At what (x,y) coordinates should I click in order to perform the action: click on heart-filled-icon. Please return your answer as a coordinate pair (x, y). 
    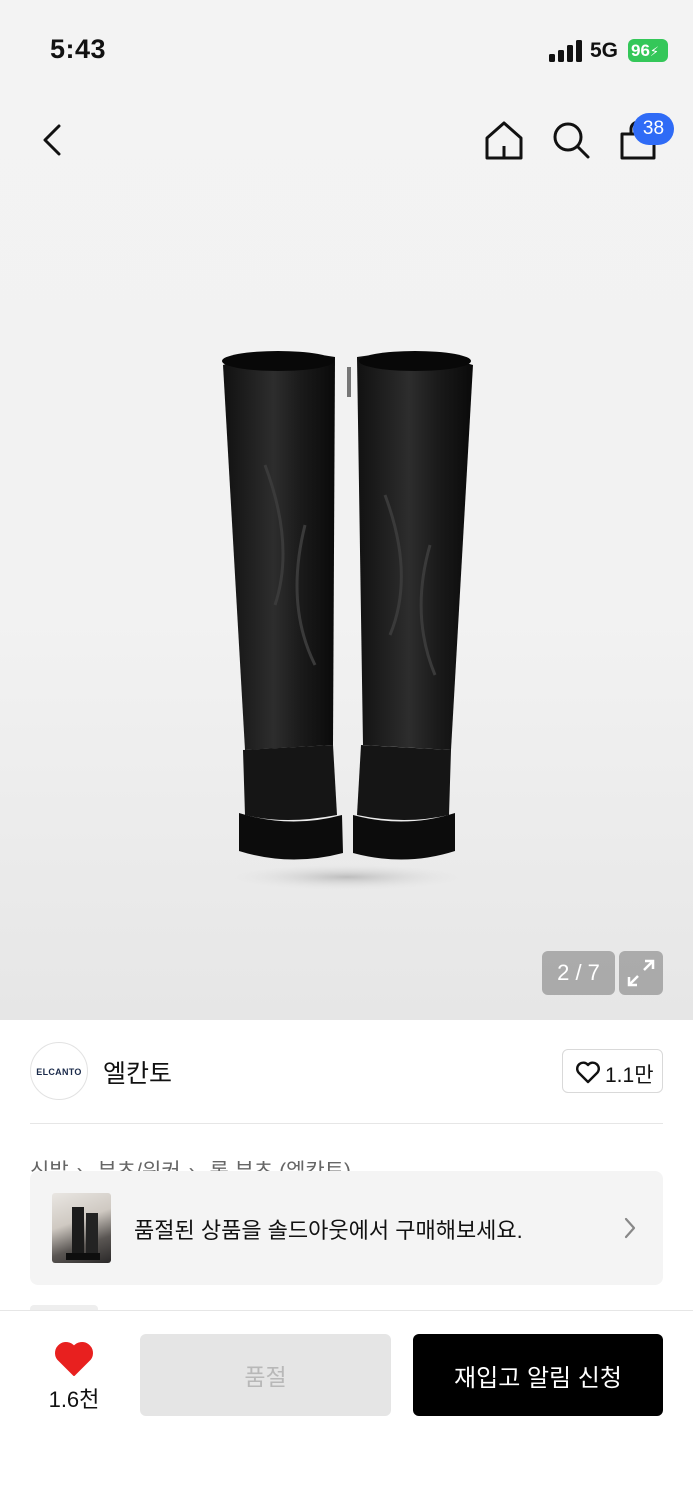
    Looking at the image, I should click on (74, 1359).